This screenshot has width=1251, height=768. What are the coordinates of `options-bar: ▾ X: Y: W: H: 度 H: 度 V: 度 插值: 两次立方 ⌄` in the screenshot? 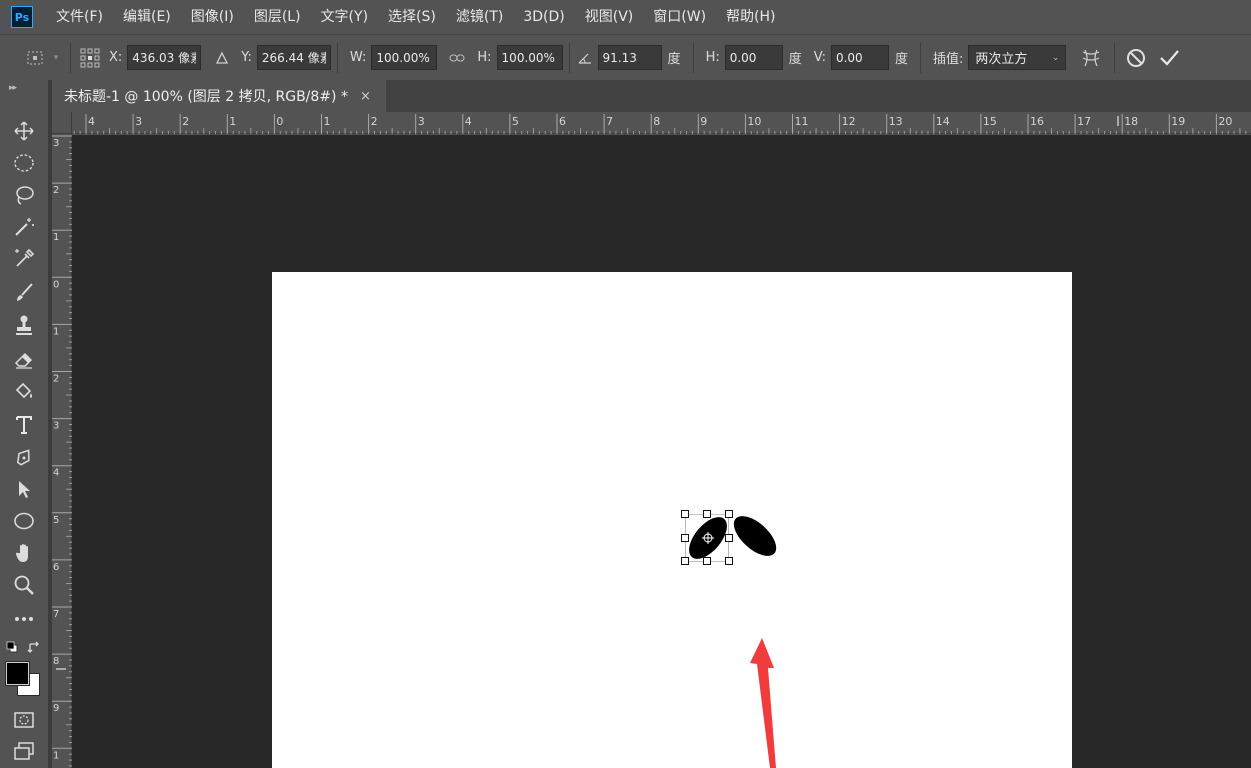 It's located at (625, 57).